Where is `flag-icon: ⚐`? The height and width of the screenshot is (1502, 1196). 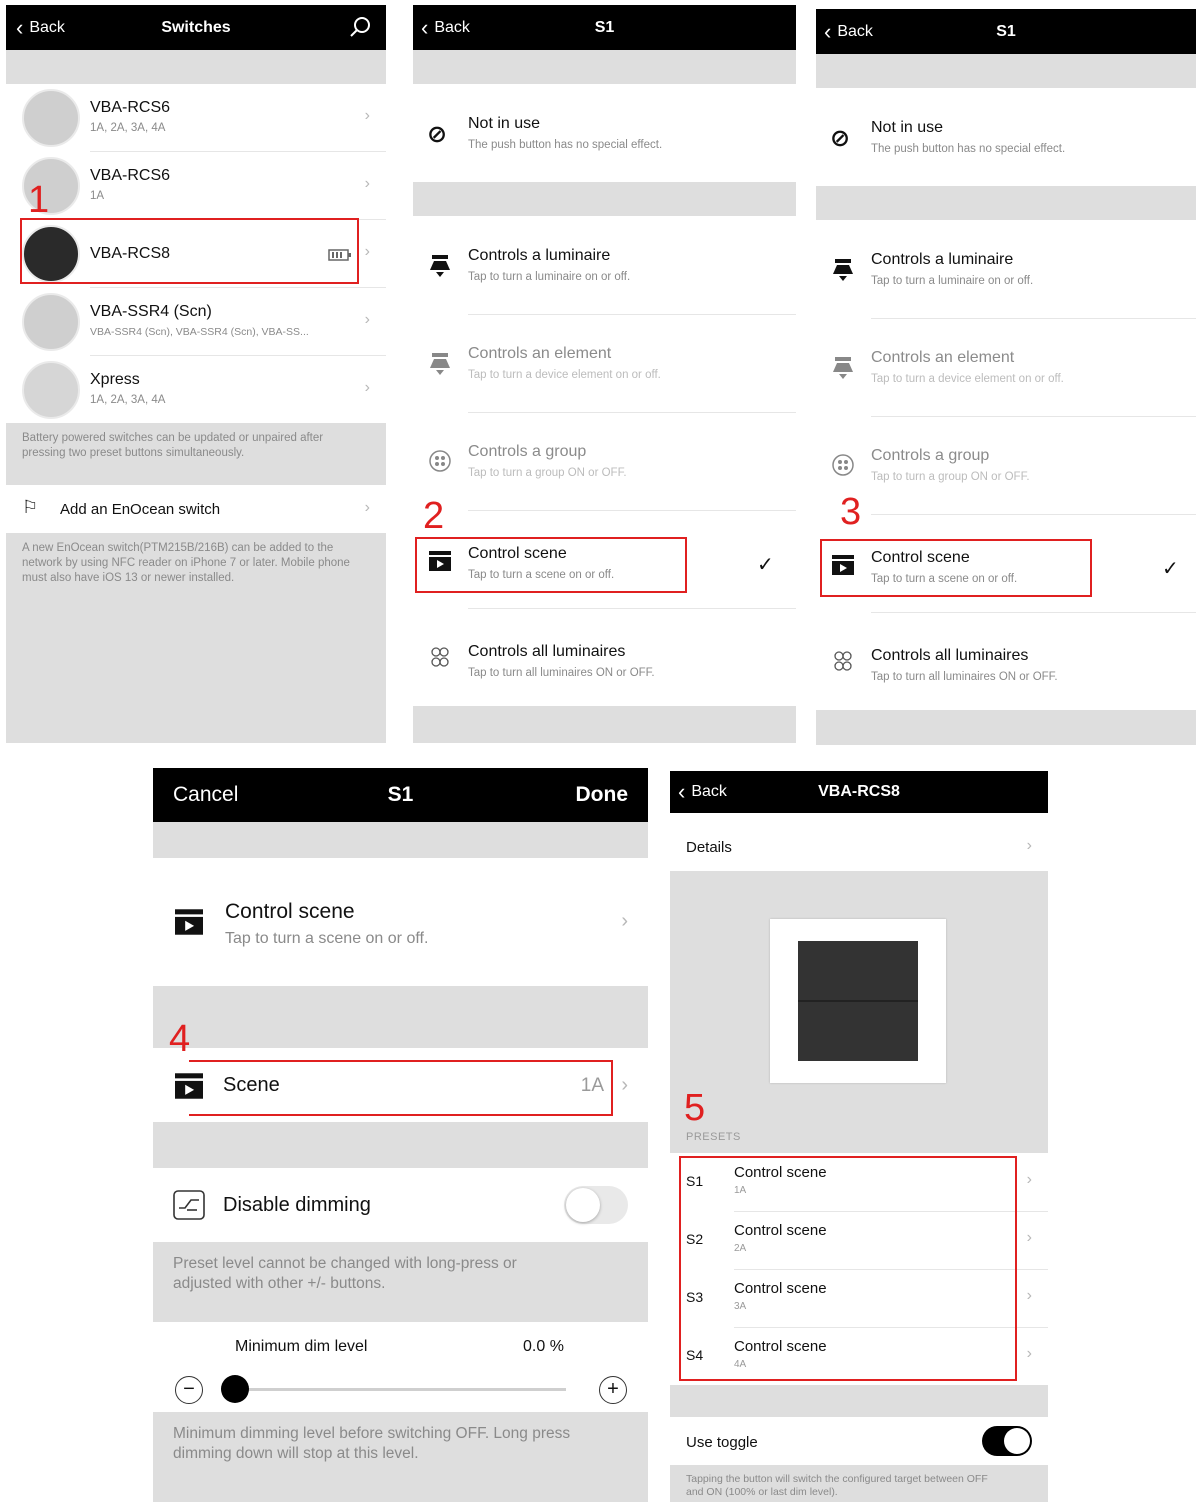 flag-icon: ⚐ is located at coordinates (30, 507).